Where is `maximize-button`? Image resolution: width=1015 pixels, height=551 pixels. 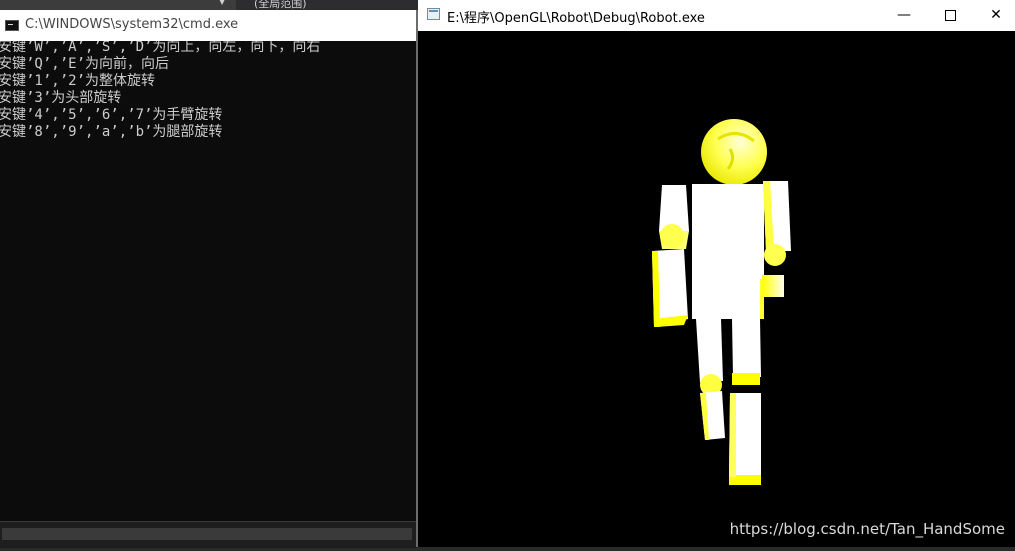 maximize-button is located at coordinates (950, 15).